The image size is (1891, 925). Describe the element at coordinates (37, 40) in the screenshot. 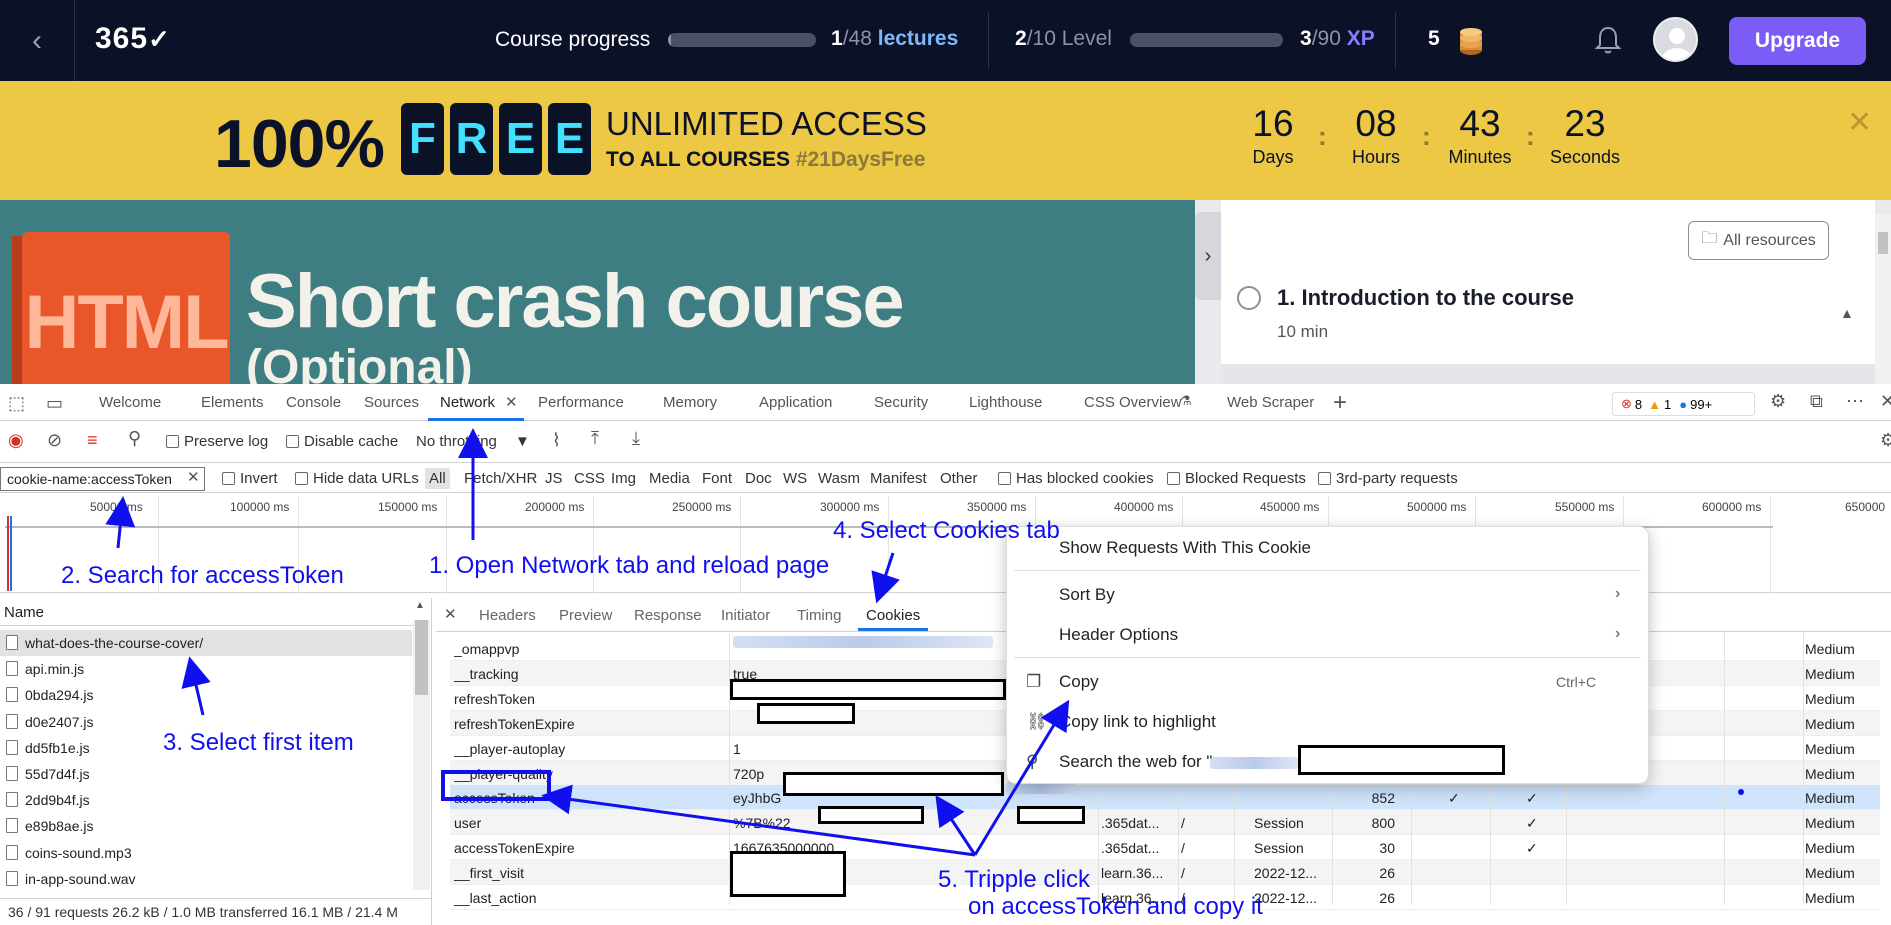

I see `back-button: ‹` at that location.